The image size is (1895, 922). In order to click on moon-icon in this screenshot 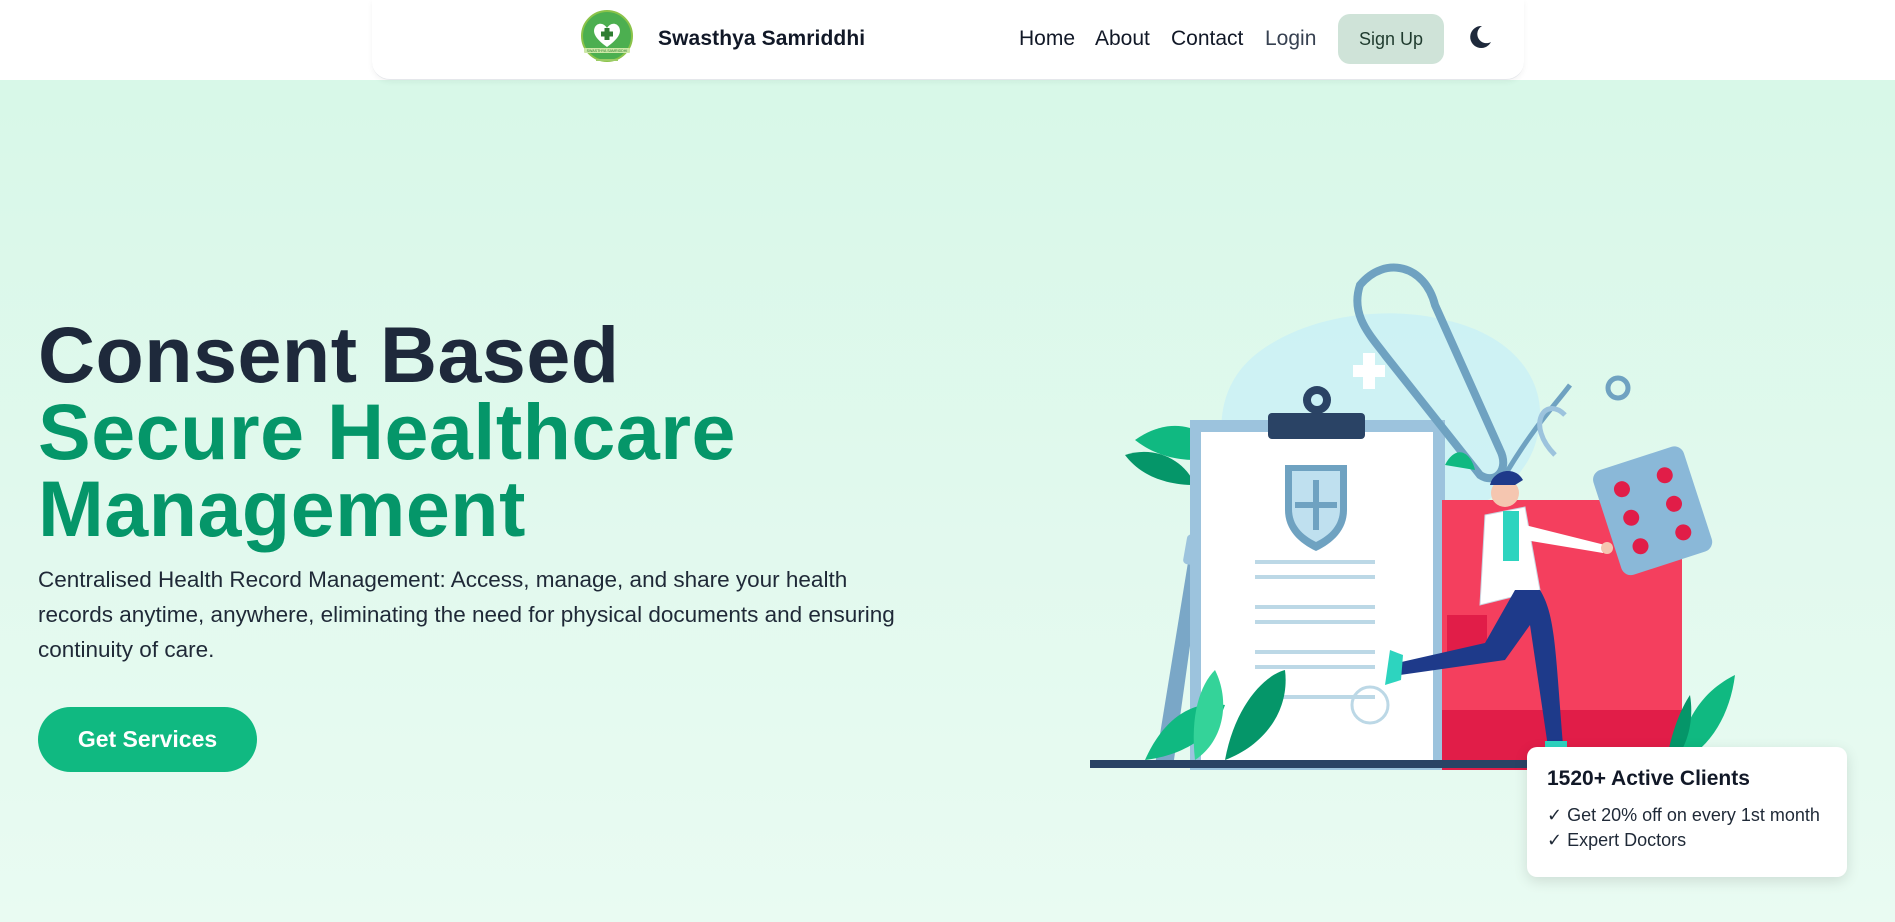, I will do `click(1479, 37)`.